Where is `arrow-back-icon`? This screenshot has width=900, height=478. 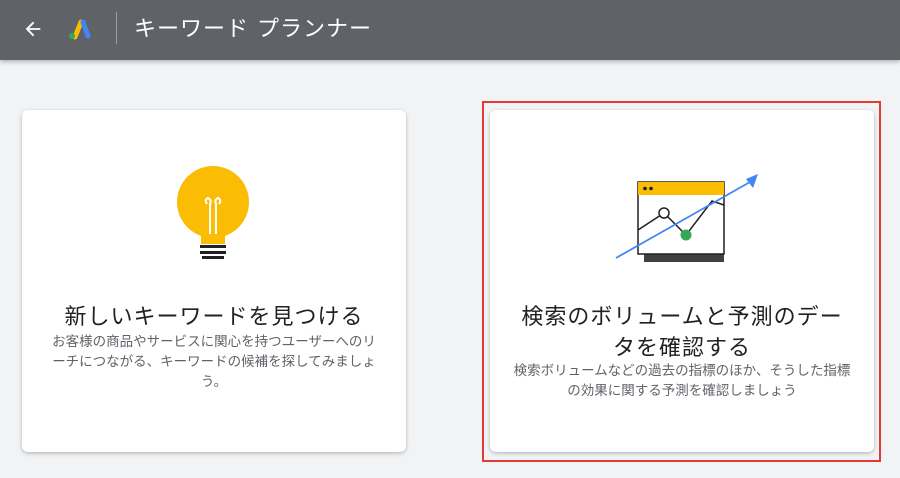
arrow-back-icon is located at coordinates (33, 29).